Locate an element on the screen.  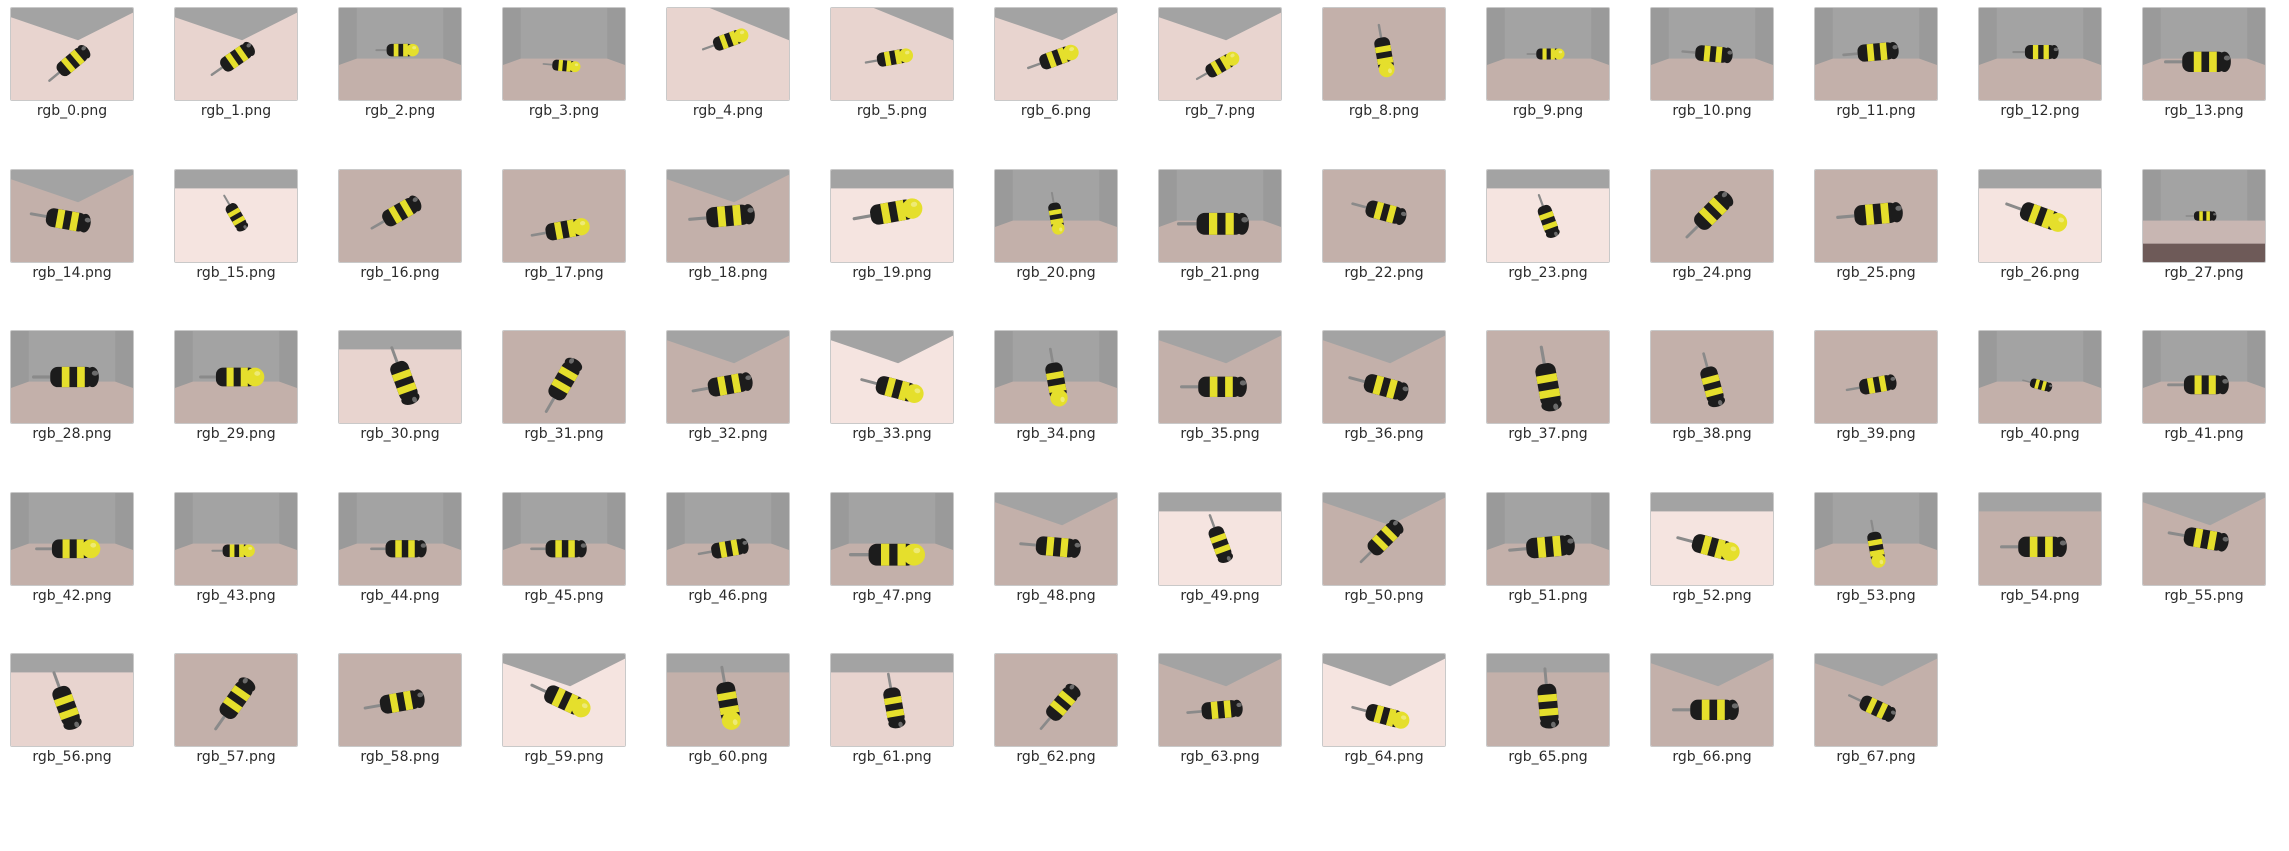
file-item: rgb_17.png is located at coordinates (562, 232).